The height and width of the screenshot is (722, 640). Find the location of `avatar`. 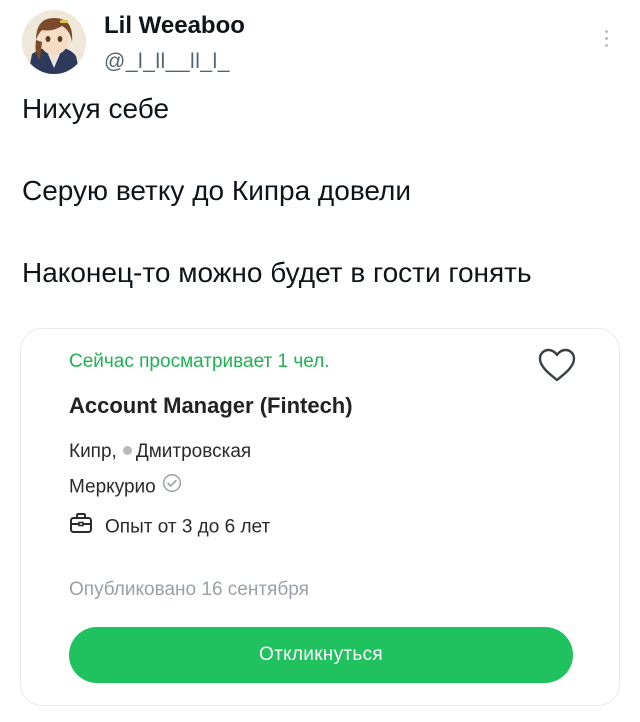

avatar is located at coordinates (54, 42).